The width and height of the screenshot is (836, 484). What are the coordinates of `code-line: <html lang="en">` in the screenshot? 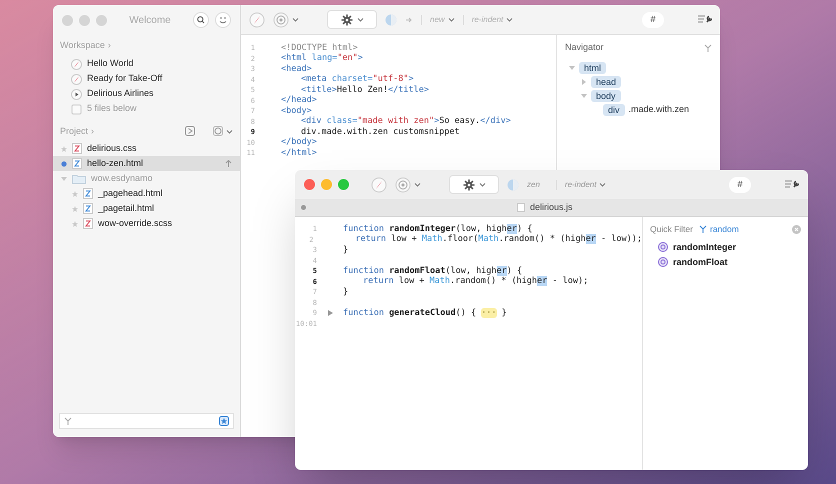 It's located at (322, 58).